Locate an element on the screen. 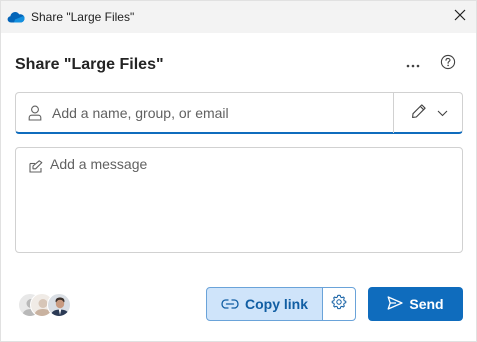  chevron-down-icon is located at coordinates (442, 113).